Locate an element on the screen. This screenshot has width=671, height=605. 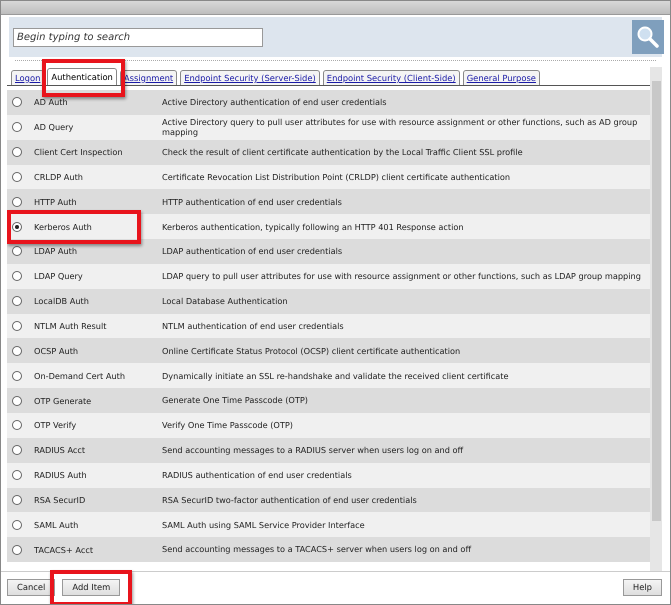
item-description: Dynamically initiate an SSL re-handshake and validate the received client certificate is located at coordinates (336, 375).